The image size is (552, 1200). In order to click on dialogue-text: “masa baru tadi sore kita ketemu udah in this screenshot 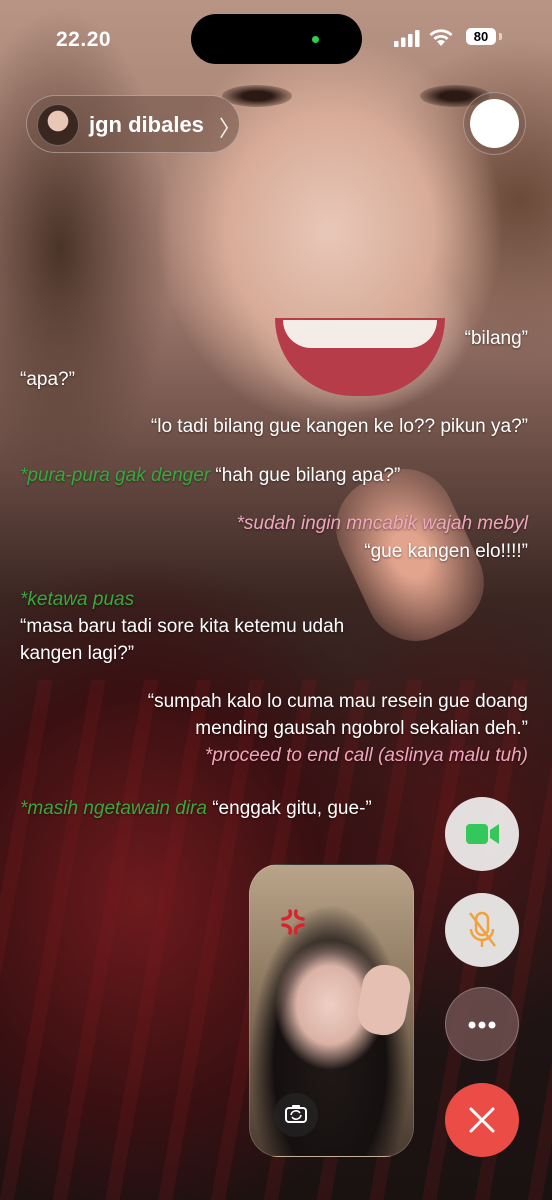, I will do `click(182, 626)`.